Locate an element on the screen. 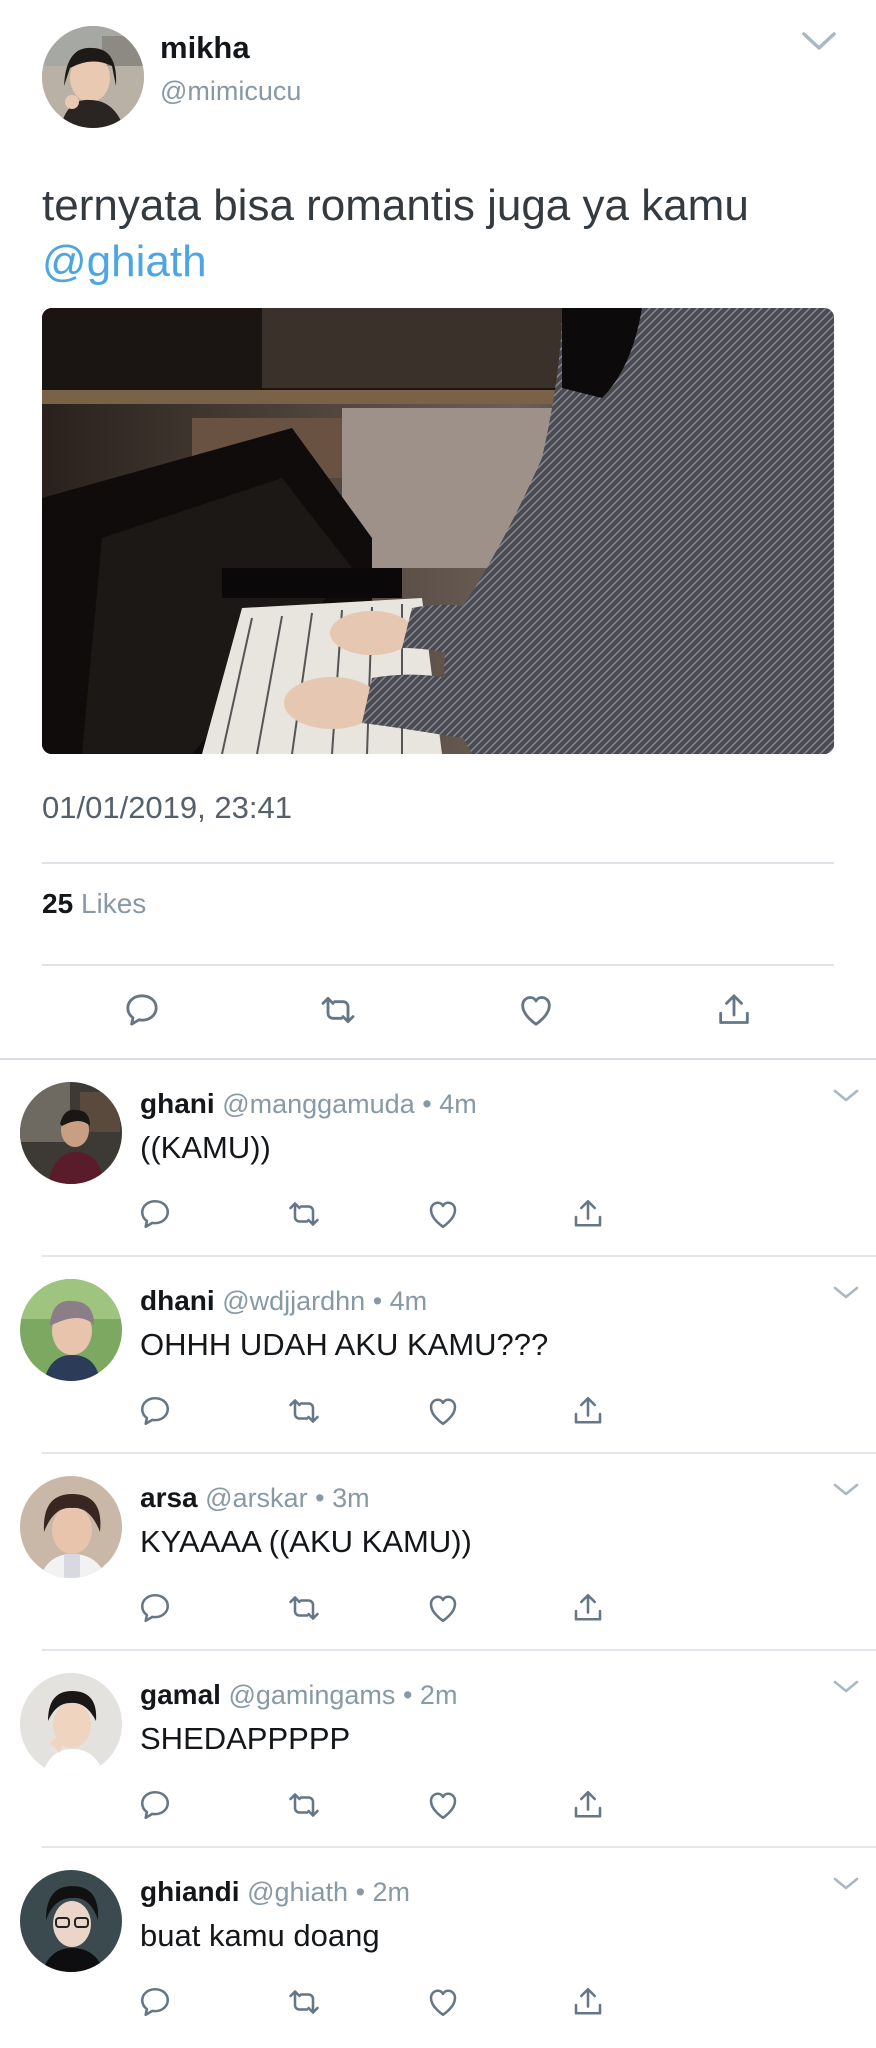 This screenshot has width=876, height=2048. reply-author-name: gamal is located at coordinates (180, 1694).